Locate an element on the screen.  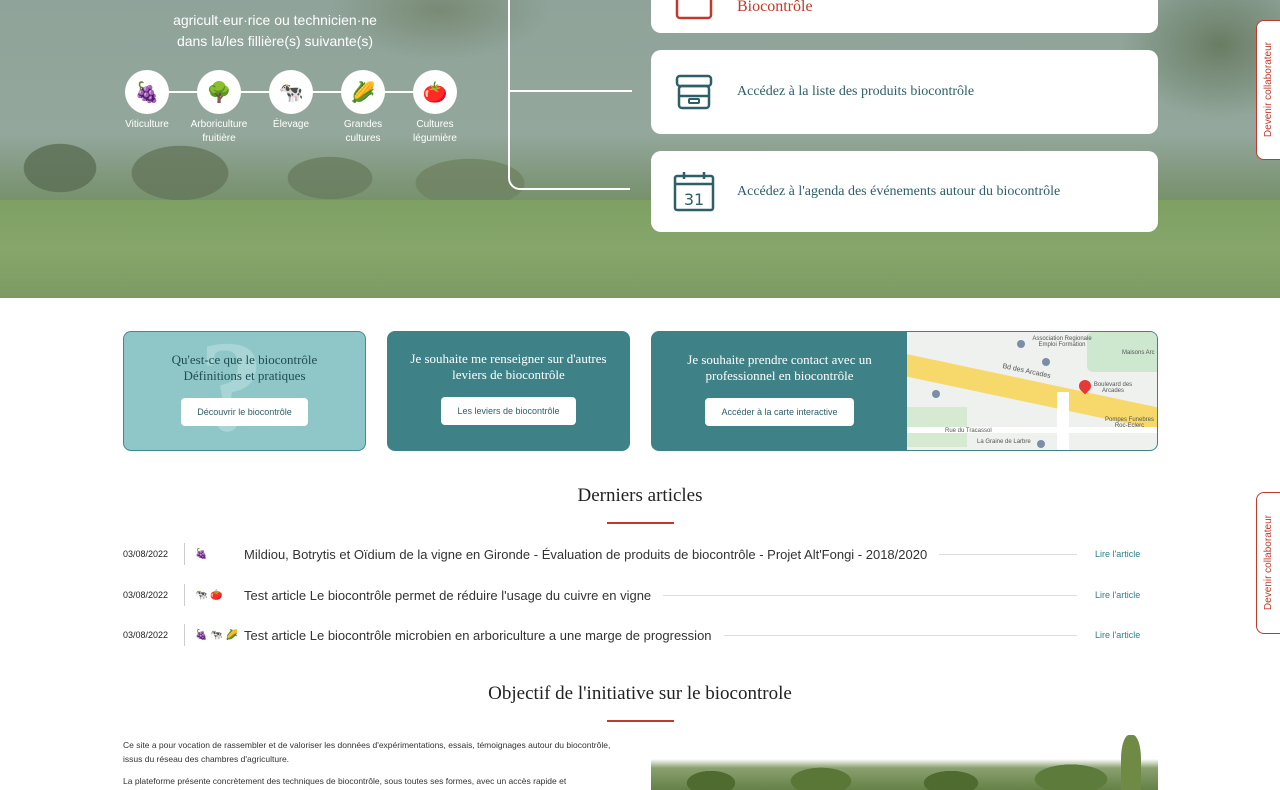
filiere-label: Grandes cultures is located at coordinates (363, 131).